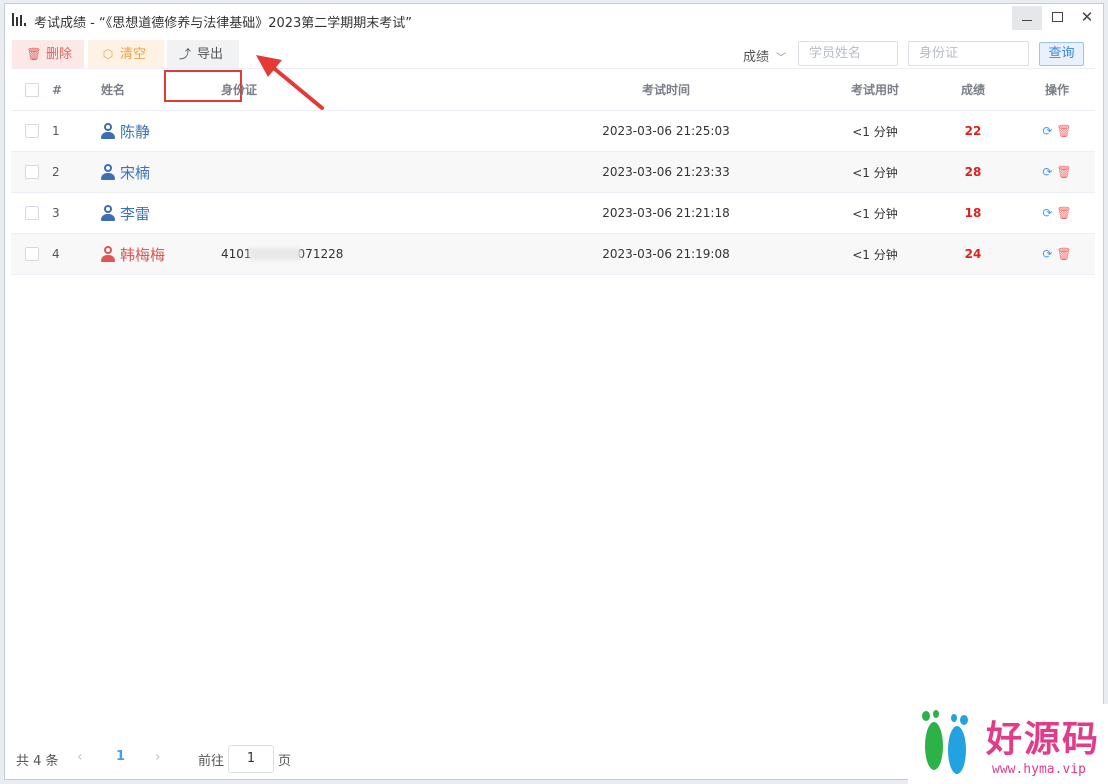  I want to click on header-ops: 操作, so click(1056, 90).